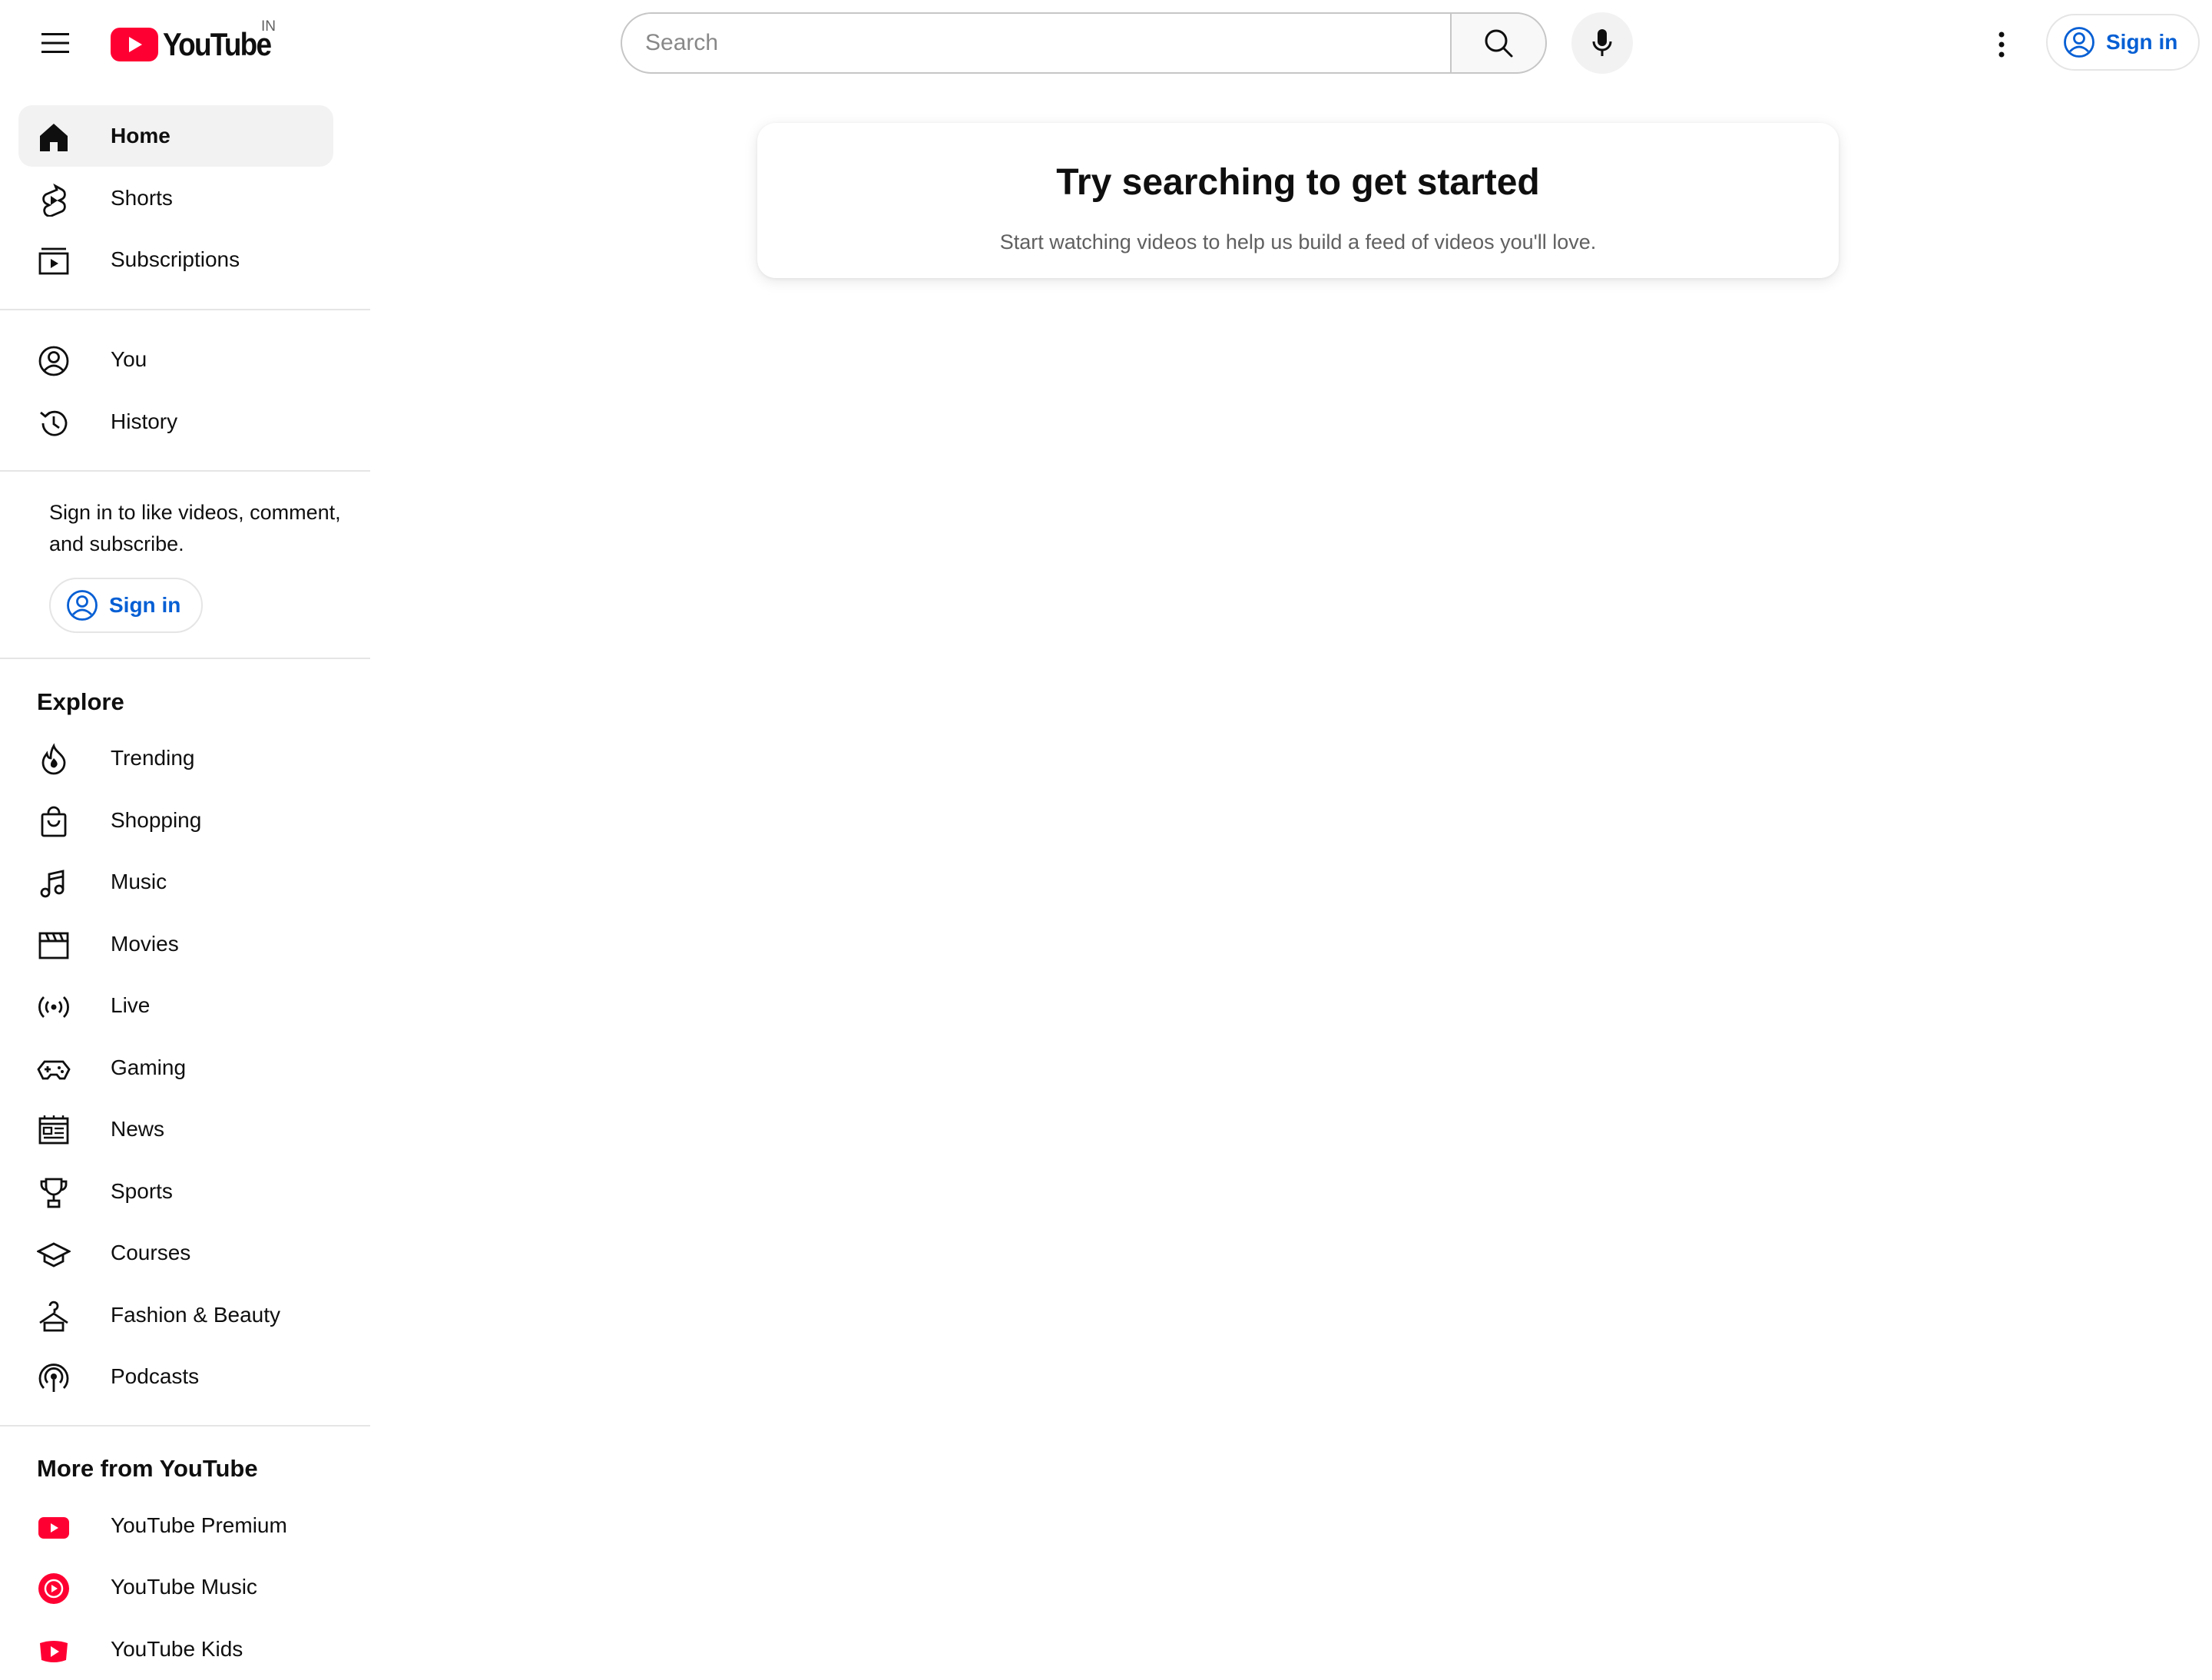 This screenshot has height=1680, width=2212. What do you see at coordinates (54, 1007) in the screenshot?
I see `live-broadcast-icon` at bounding box center [54, 1007].